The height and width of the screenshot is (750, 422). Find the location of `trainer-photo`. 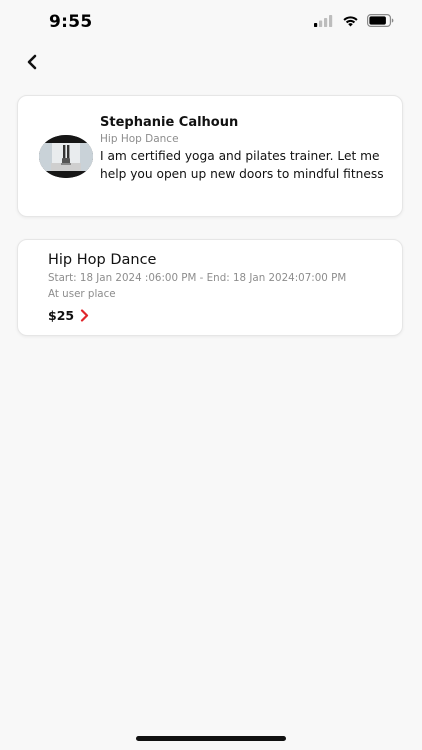

trainer-photo is located at coordinates (66, 156).